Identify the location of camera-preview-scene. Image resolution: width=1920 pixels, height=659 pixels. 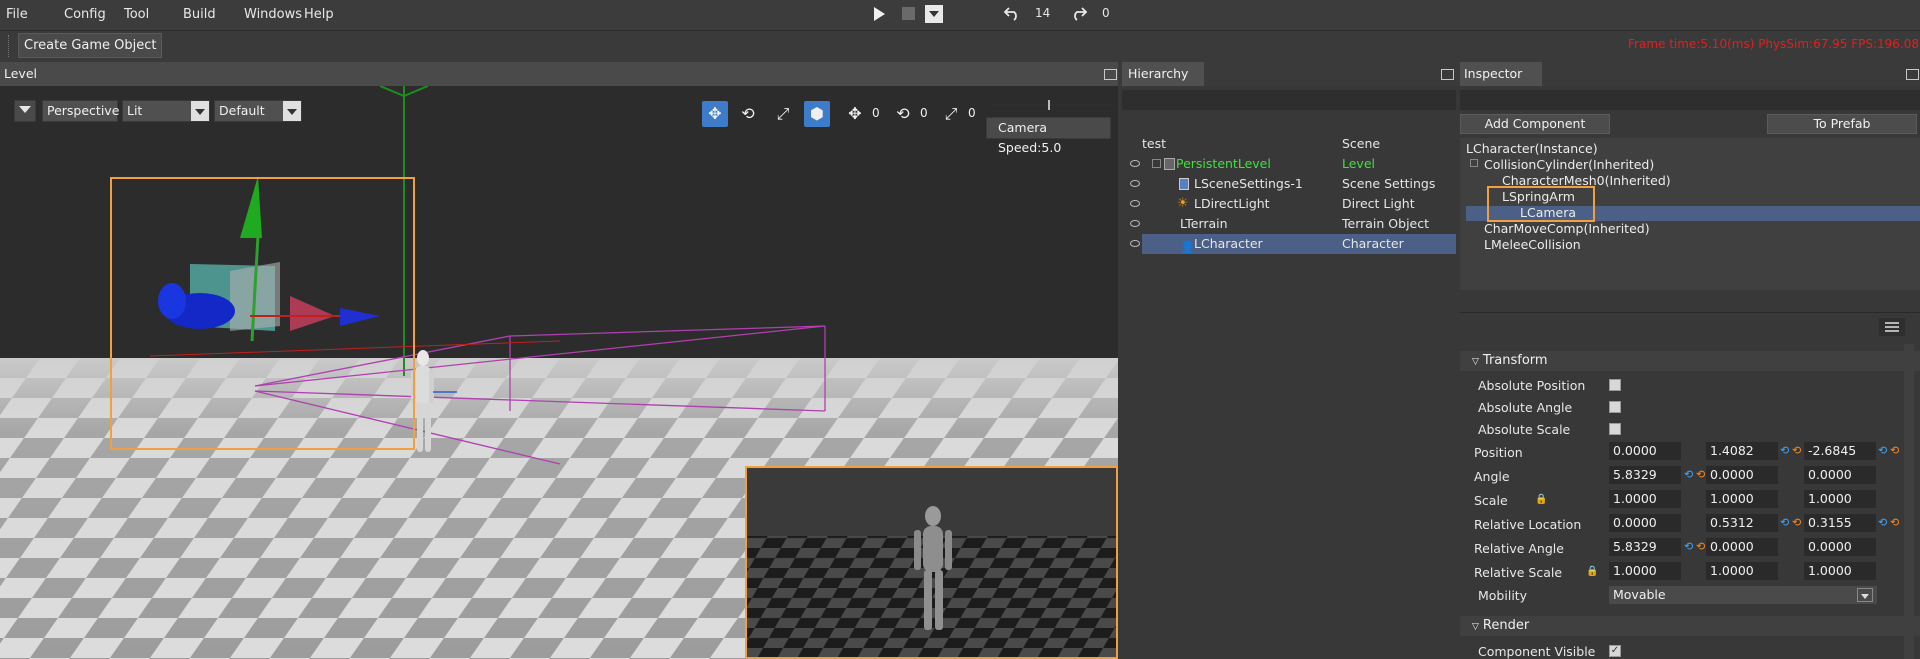
(931, 562).